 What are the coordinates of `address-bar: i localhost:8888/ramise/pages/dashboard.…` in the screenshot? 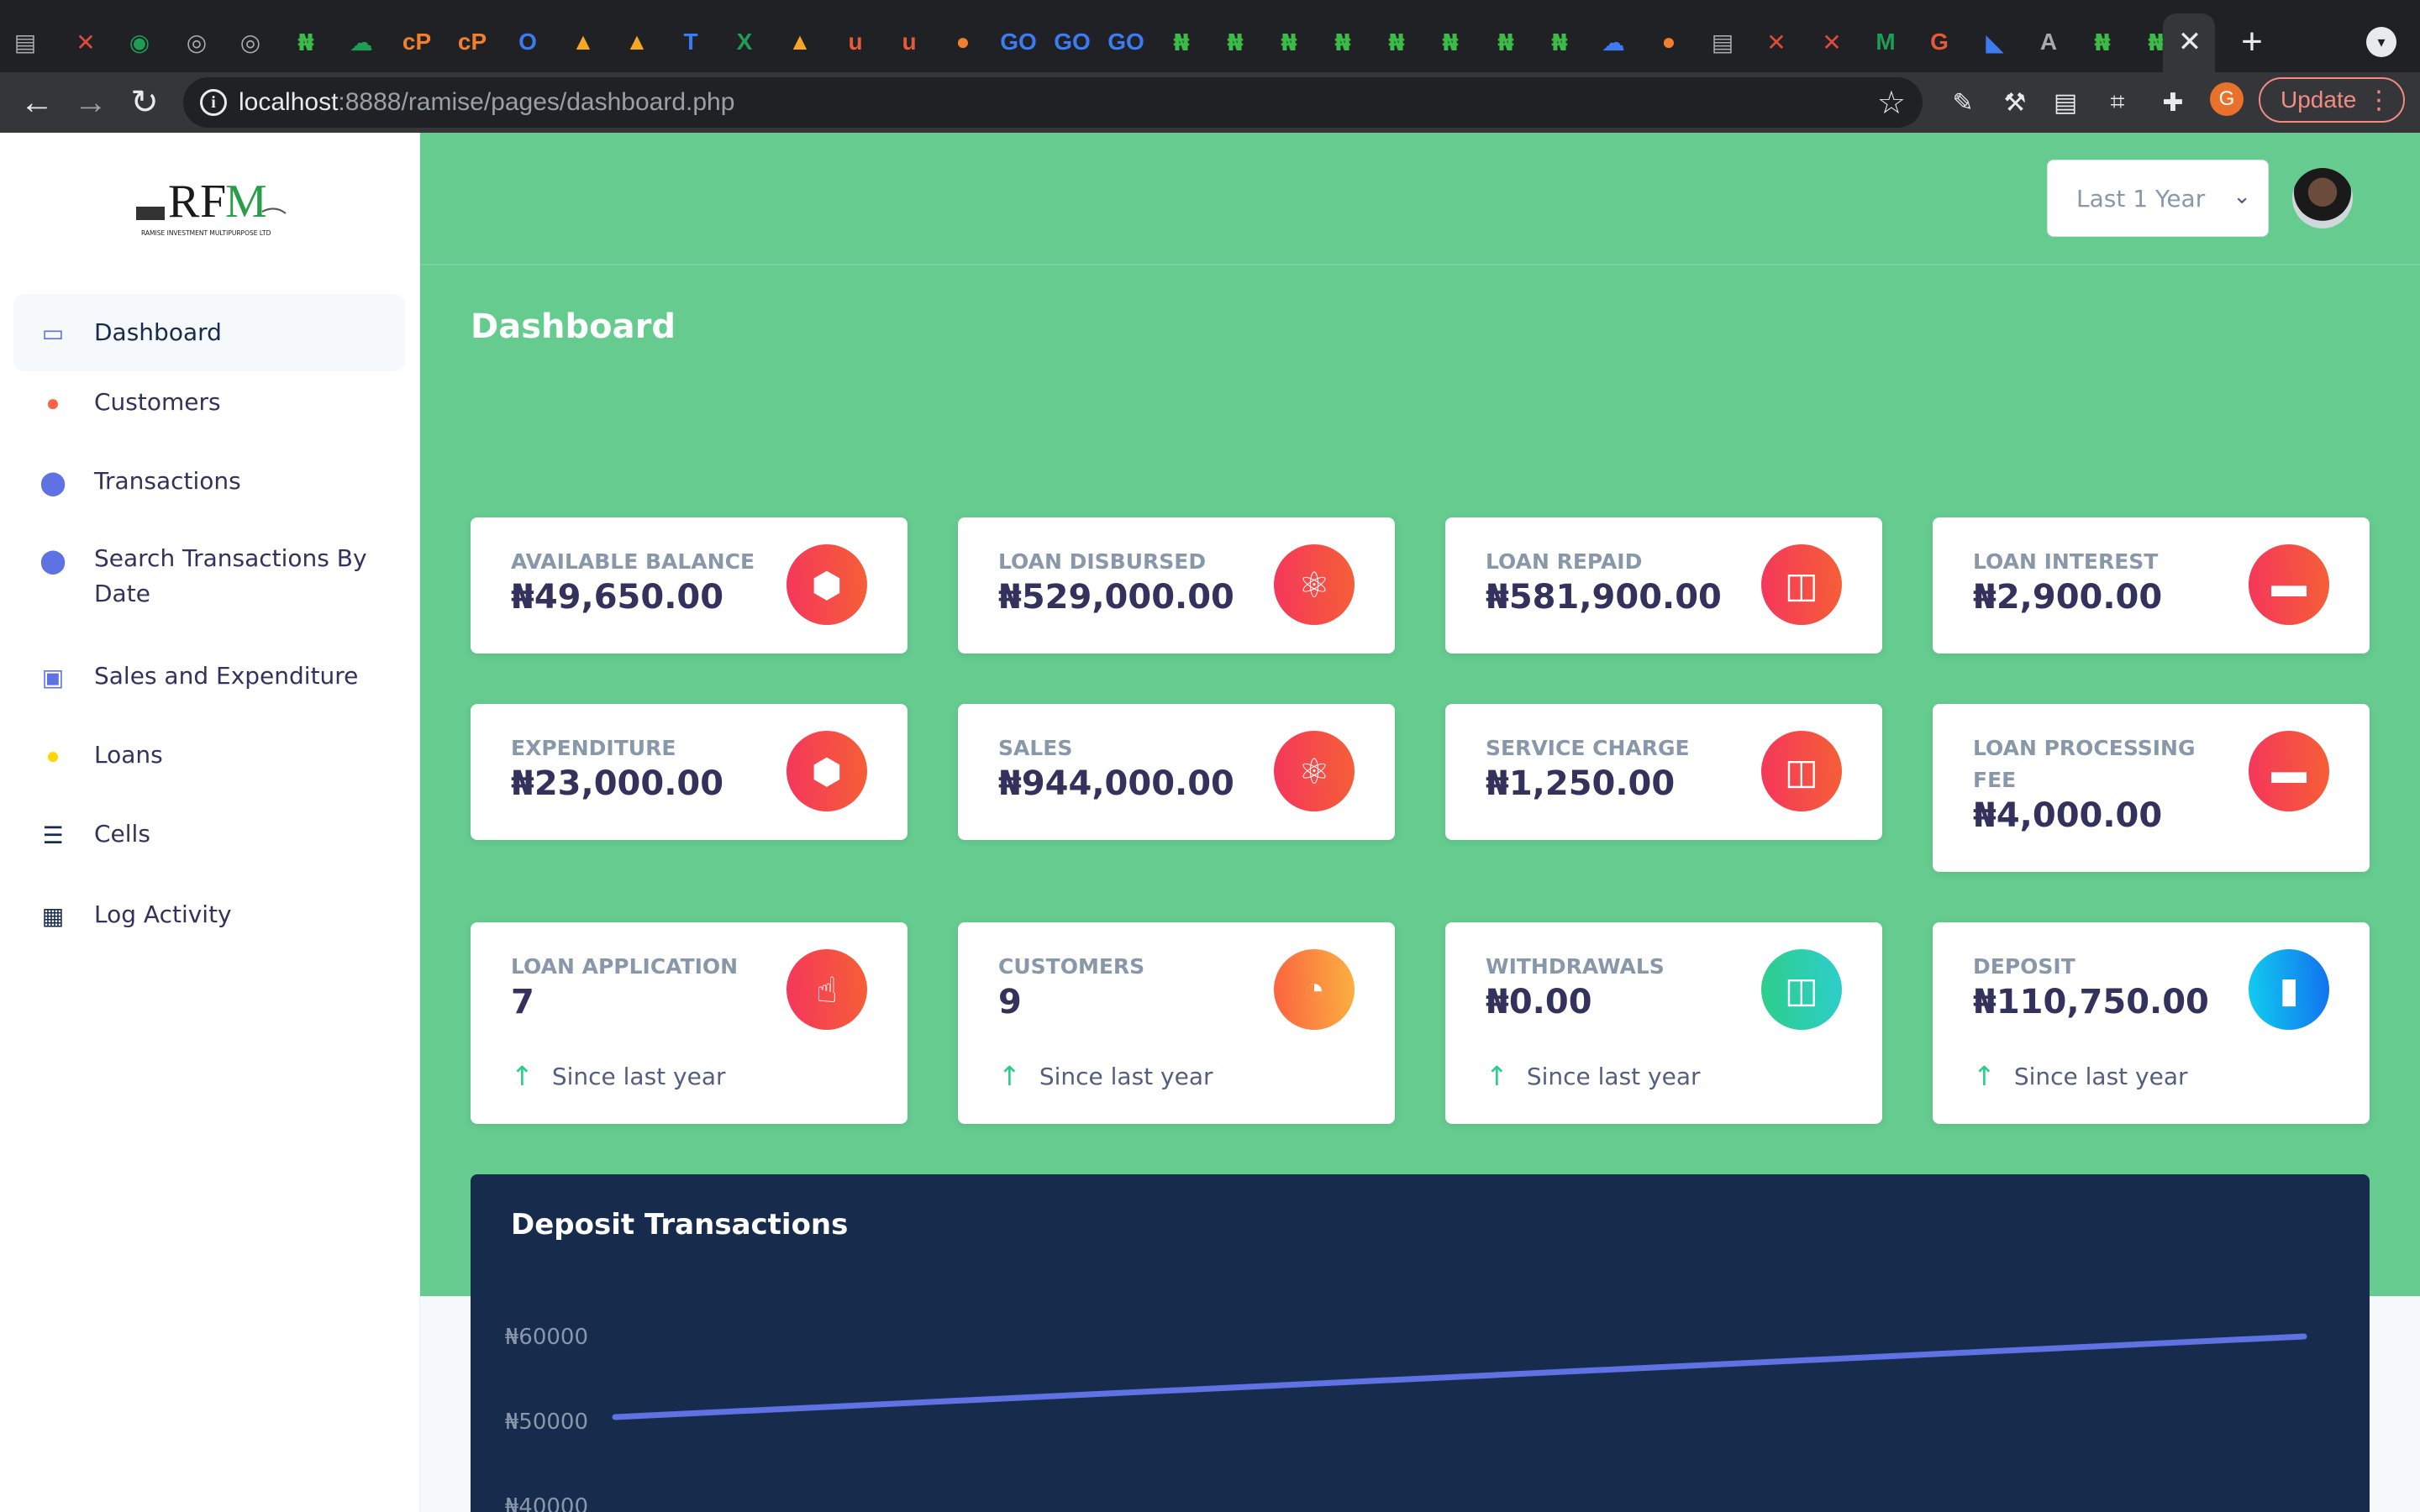 It's located at (1053, 102).